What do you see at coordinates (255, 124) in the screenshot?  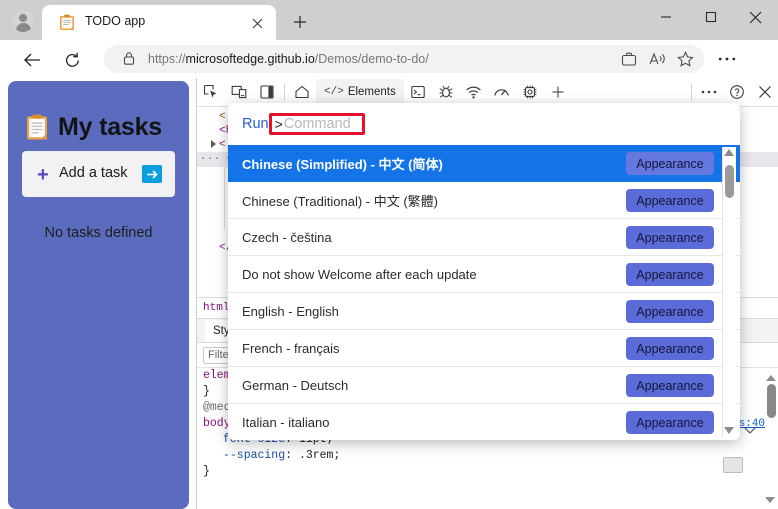 I see `run-label: Run` at bounding box center [255, 124].